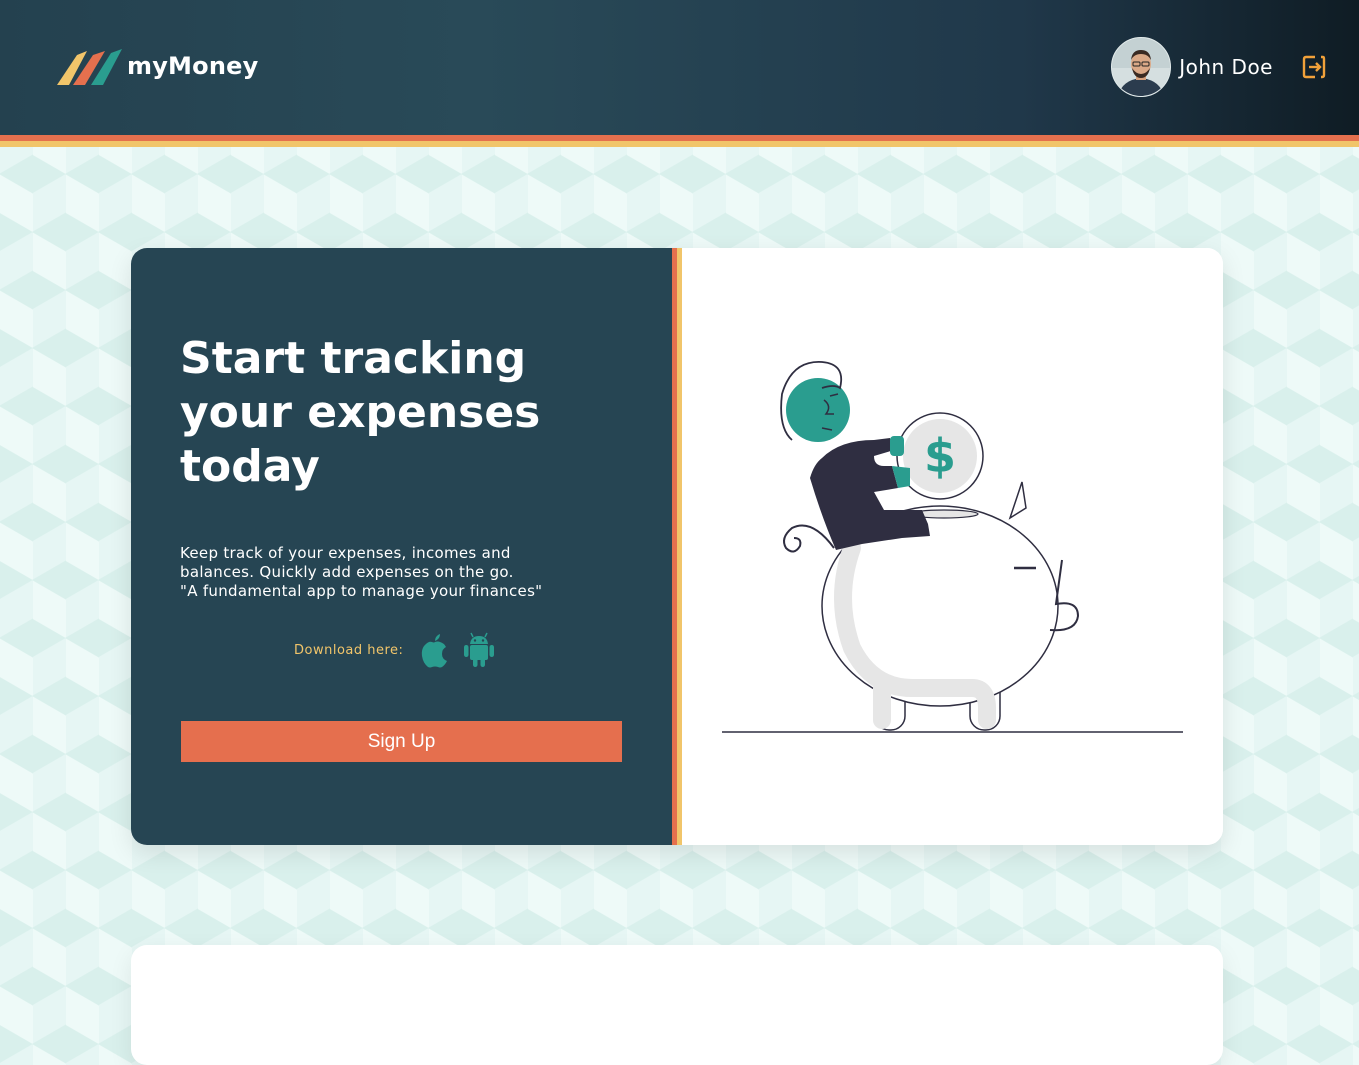 This screenshot has height=1065, width=1359. What do you see at coordinates (677, 1005) in the screenshot?
I see `secondary-card` at bounding box center [677, 1005].